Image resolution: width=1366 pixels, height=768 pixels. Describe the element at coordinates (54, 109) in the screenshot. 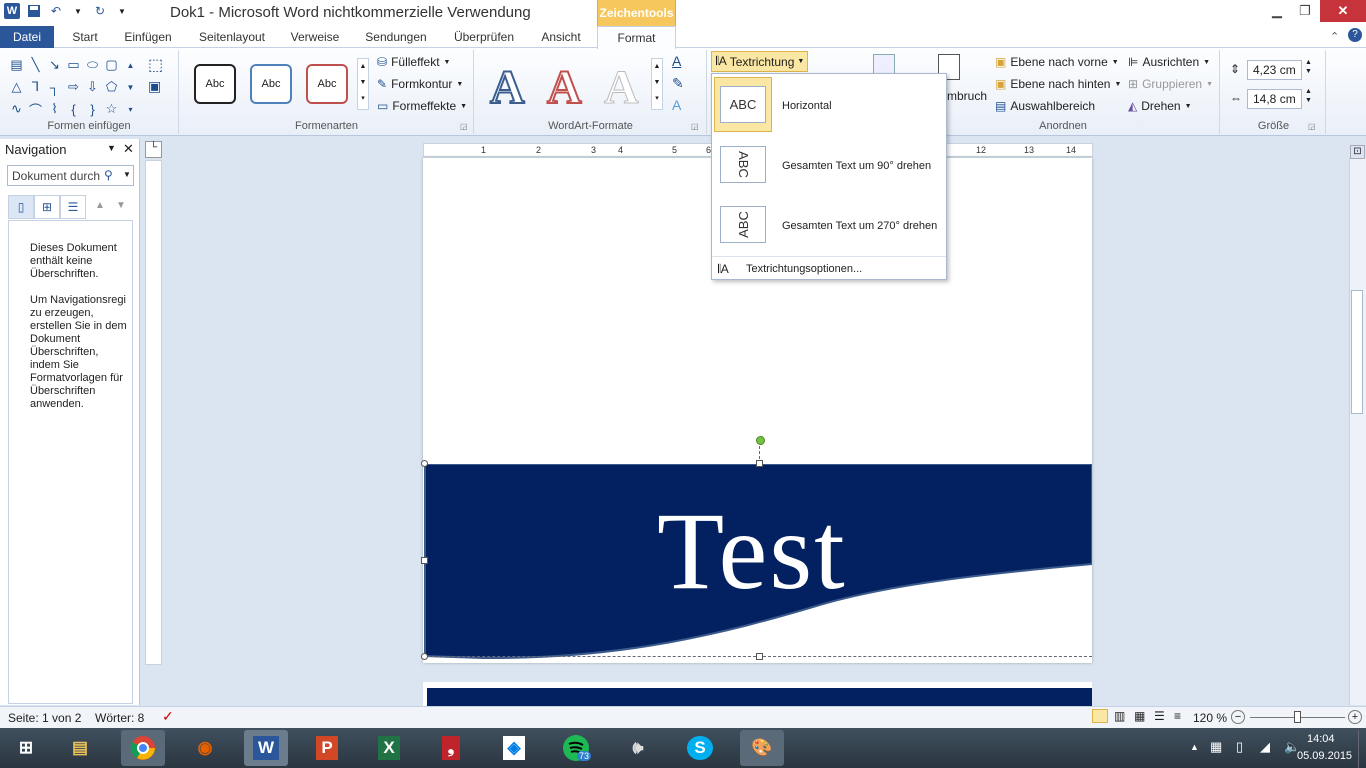

I see `freeform-icon: ⌇` at that location.